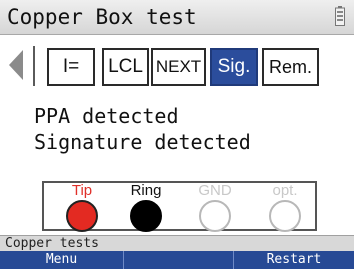 The width and height of the screenshot is (354, 269). Describe the element at coordinates (34, 66) in the screenshot. I see `tab-divider` at that location.